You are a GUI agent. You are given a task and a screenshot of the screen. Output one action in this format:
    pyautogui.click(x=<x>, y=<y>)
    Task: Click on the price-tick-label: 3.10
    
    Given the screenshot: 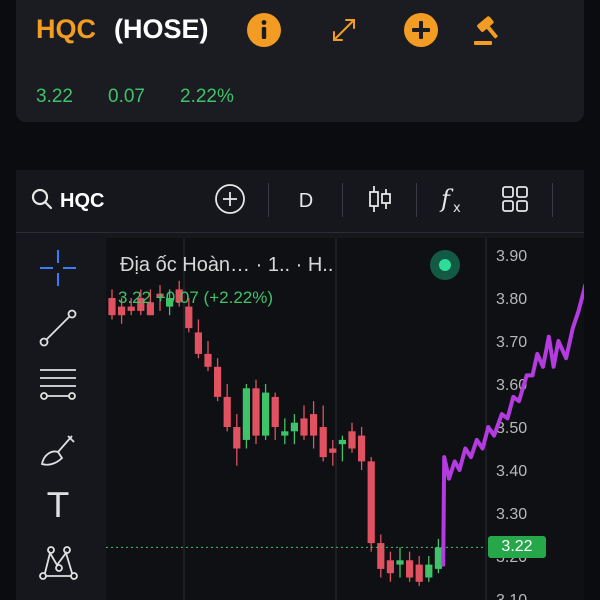 What is the action you would take?
    pyautogui.click(x=511, y=596)
    